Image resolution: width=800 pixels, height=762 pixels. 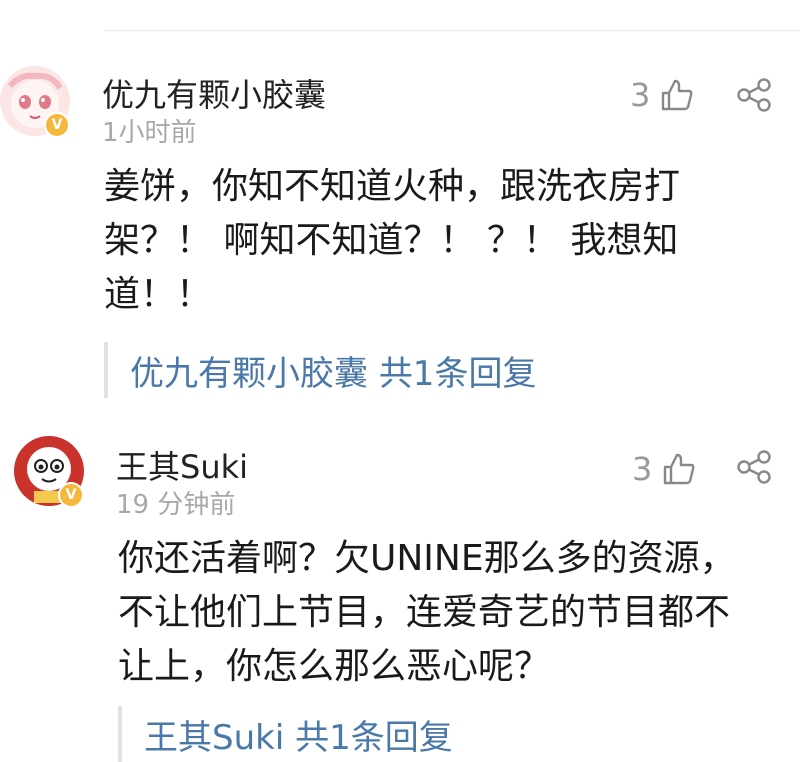 What do you see at coordinates (392, 186) in the screenshot?
I see `comment-body-line: 姜饼，你知不知道火种，跟洗衣房打` at bounding box center [392, 186].